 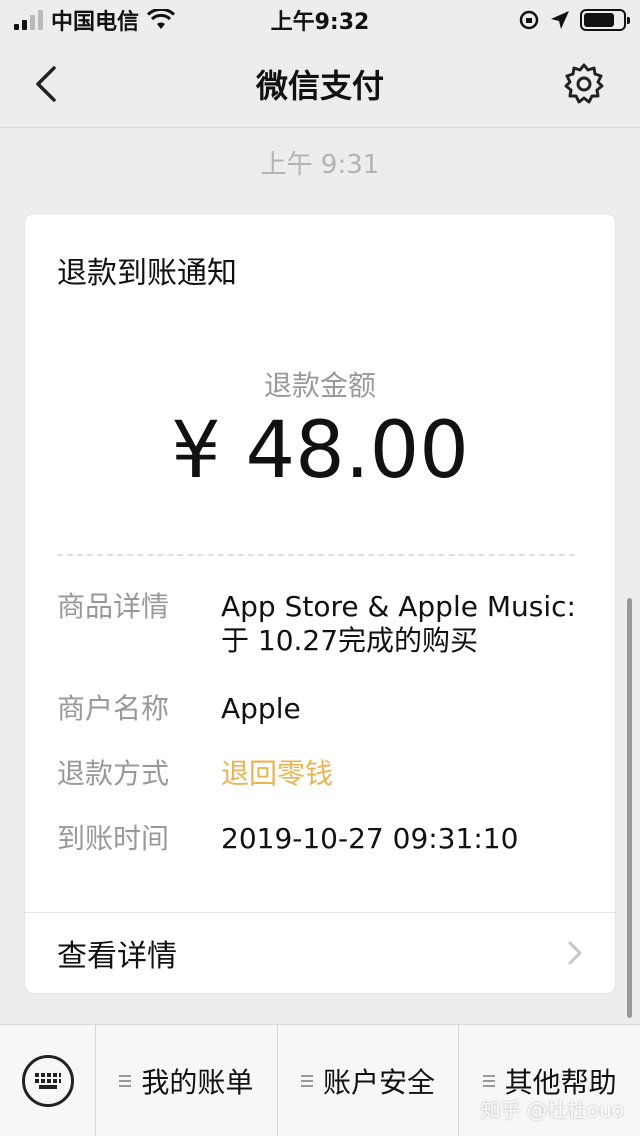 I want to click on watermark: 知乎 @杜杜ouo, so click(x=552, y=1110).